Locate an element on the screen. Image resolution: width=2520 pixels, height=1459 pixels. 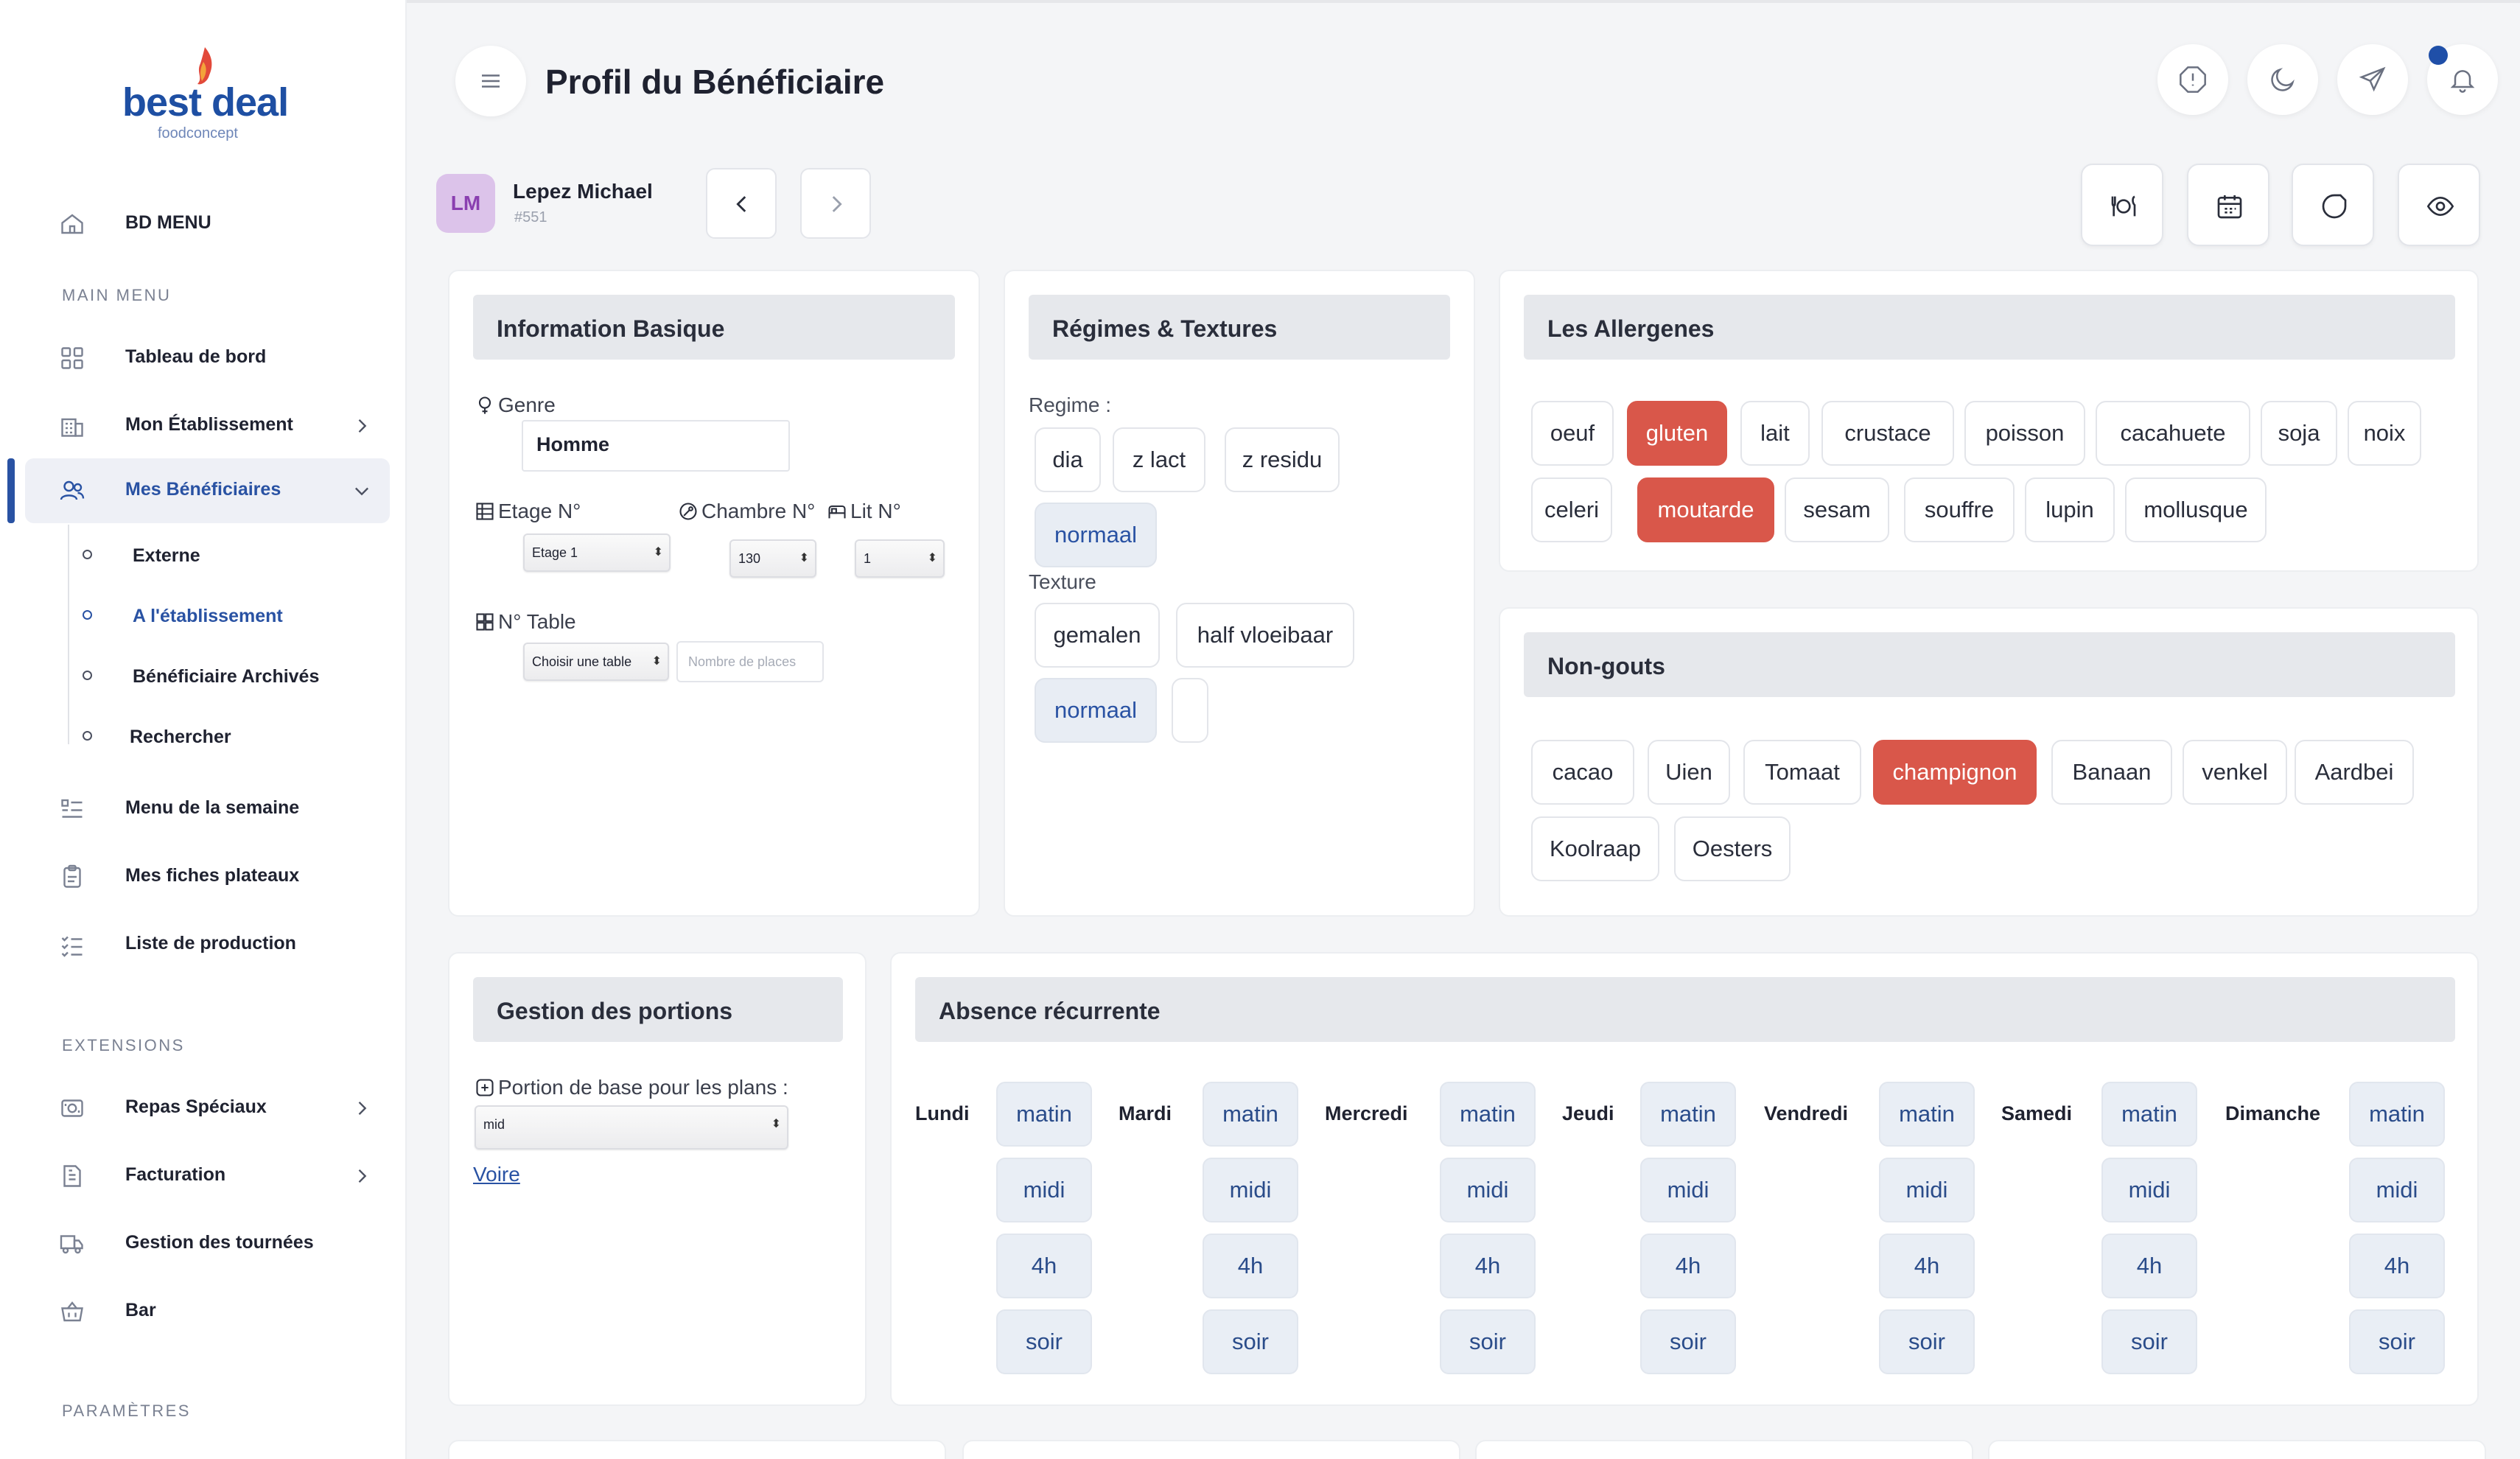
lit-select: 1 is located at coordinates (900, 558).